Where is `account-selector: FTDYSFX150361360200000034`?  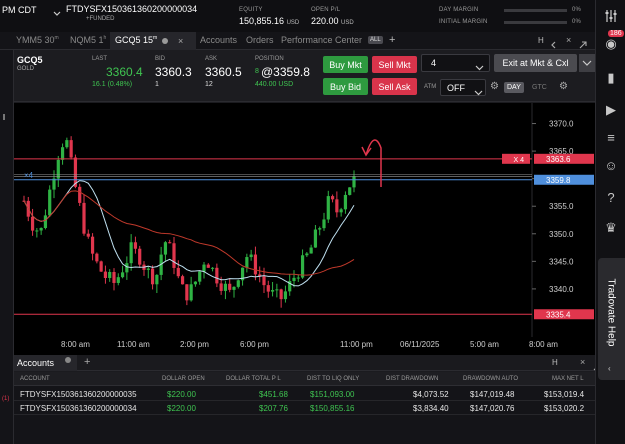
account-selector: FTDYSFX150361360200000034 is located at coordinates (131, 9).